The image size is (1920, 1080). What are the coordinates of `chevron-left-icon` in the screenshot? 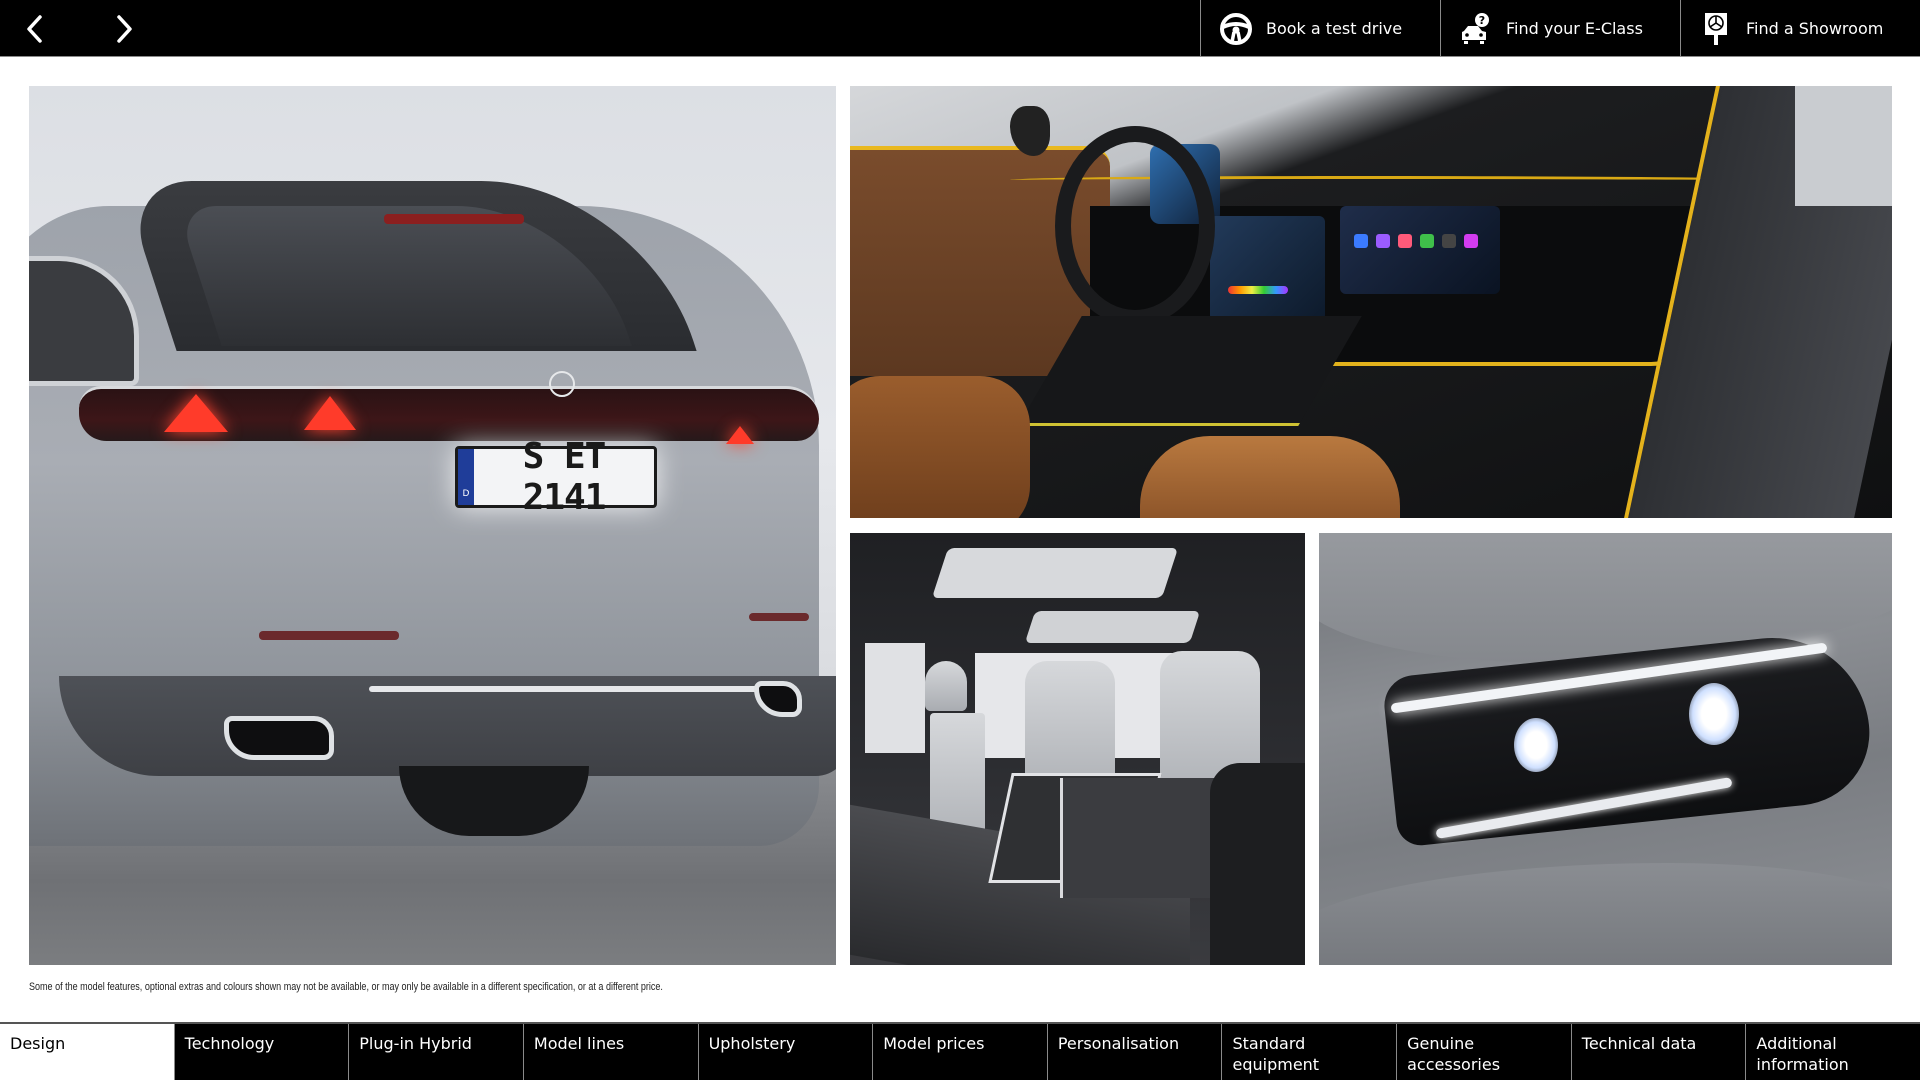 It's located at (34, 29).